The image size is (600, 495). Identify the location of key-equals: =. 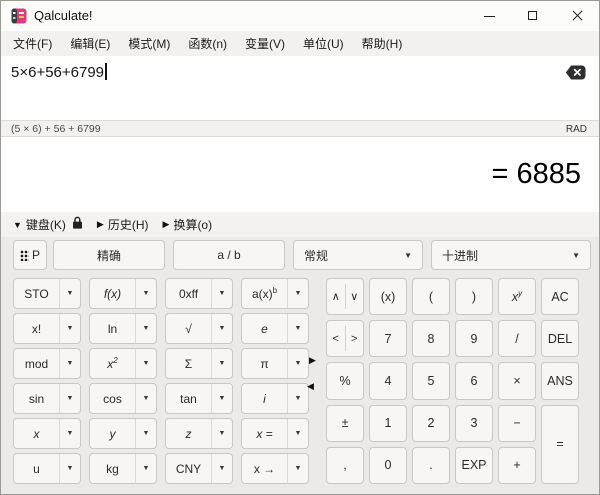
(560, 444).